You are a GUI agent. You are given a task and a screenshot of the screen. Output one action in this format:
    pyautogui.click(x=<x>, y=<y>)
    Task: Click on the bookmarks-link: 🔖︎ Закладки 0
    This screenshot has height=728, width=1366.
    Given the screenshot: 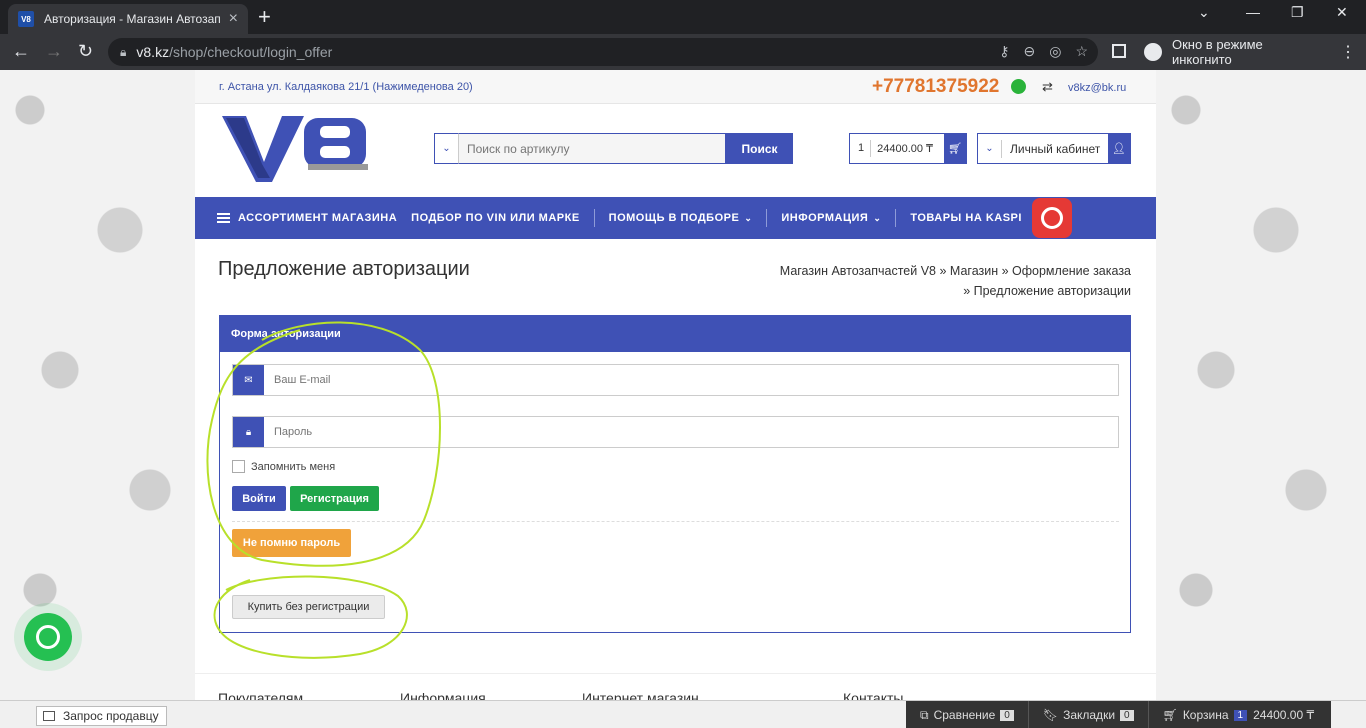 What is the action you would take?
    pyautogui.click(x=1089, y=714)
    